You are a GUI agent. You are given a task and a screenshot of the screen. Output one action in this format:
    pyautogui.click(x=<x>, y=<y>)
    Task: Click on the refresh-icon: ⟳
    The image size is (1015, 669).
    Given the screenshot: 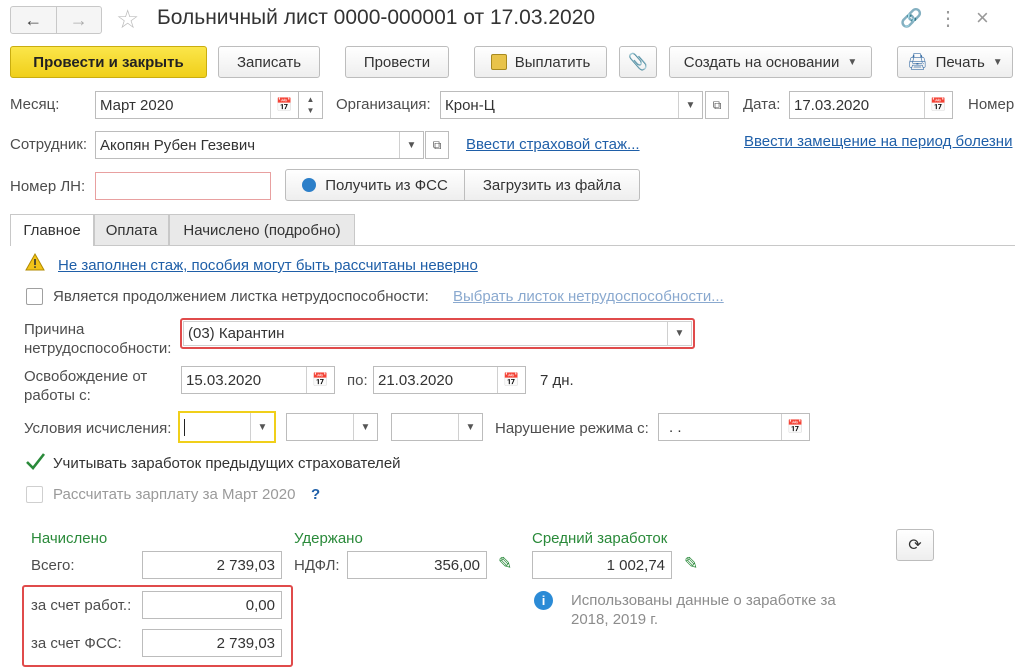 What is the action you would take?
    pyautogui.click(x=915, y=545)
    